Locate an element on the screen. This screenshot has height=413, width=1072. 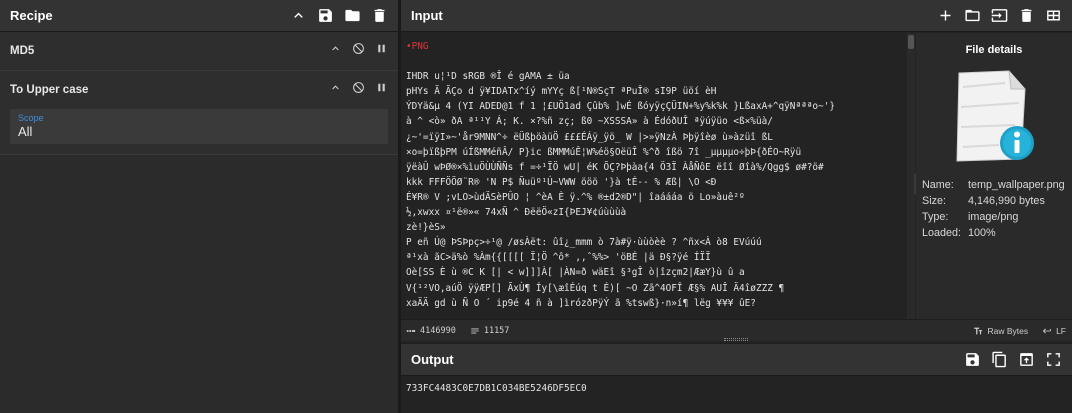
recipe-title: Recipe is located at coordinates (31, 15).